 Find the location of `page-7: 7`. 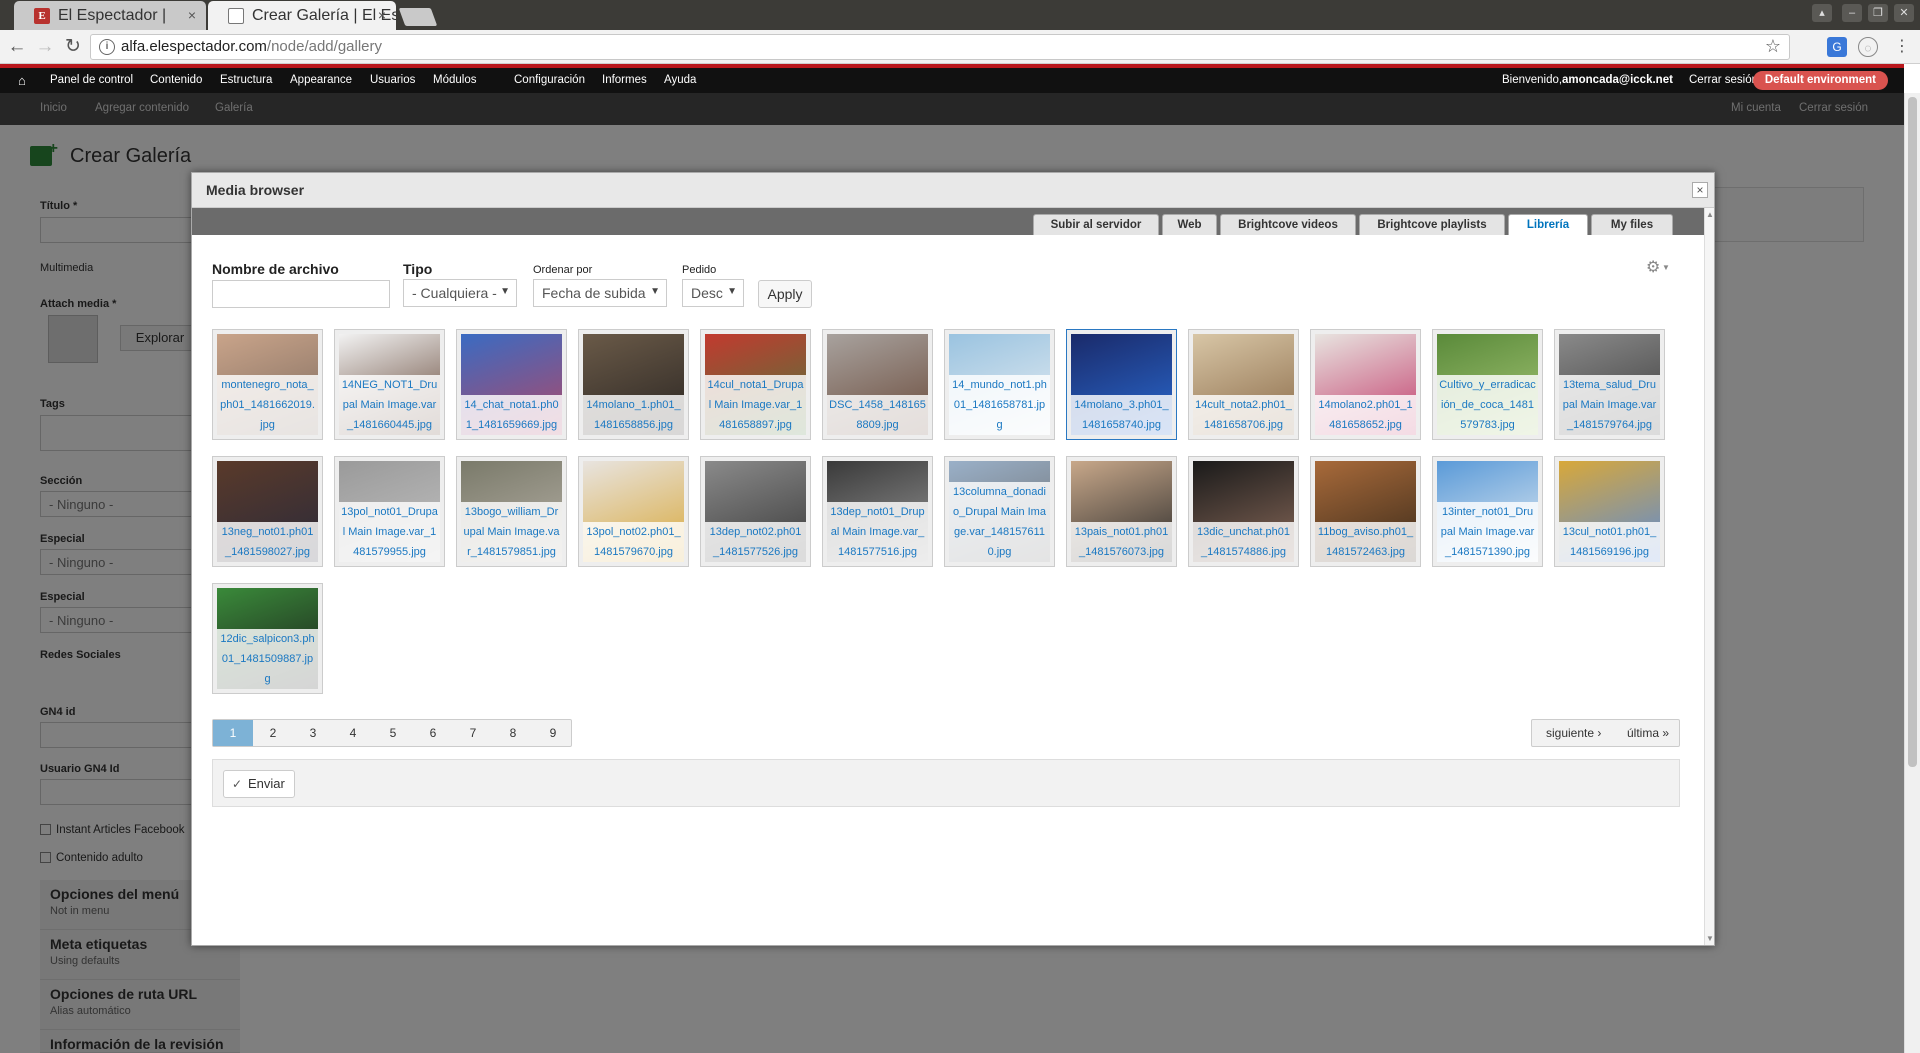

page-7: 7 is located at coordinates (473, 733).